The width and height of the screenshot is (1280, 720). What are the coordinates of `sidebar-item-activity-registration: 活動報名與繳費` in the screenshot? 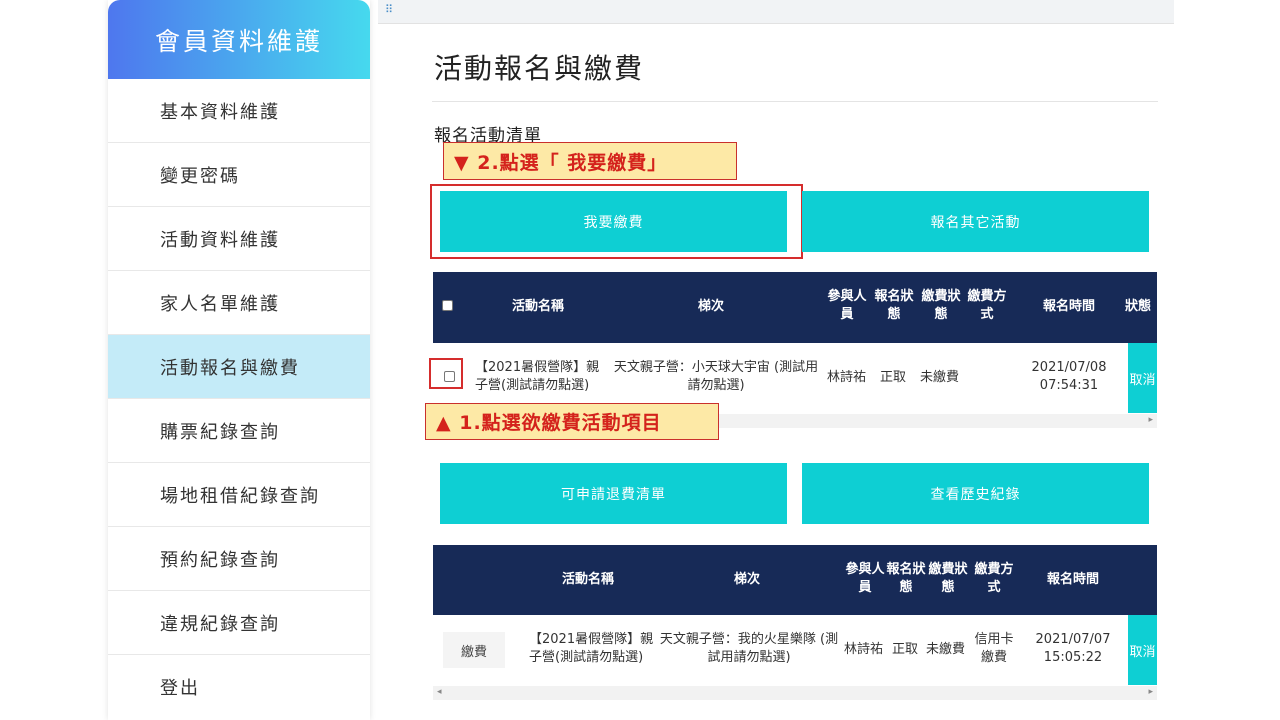 It's located at (239, 367).